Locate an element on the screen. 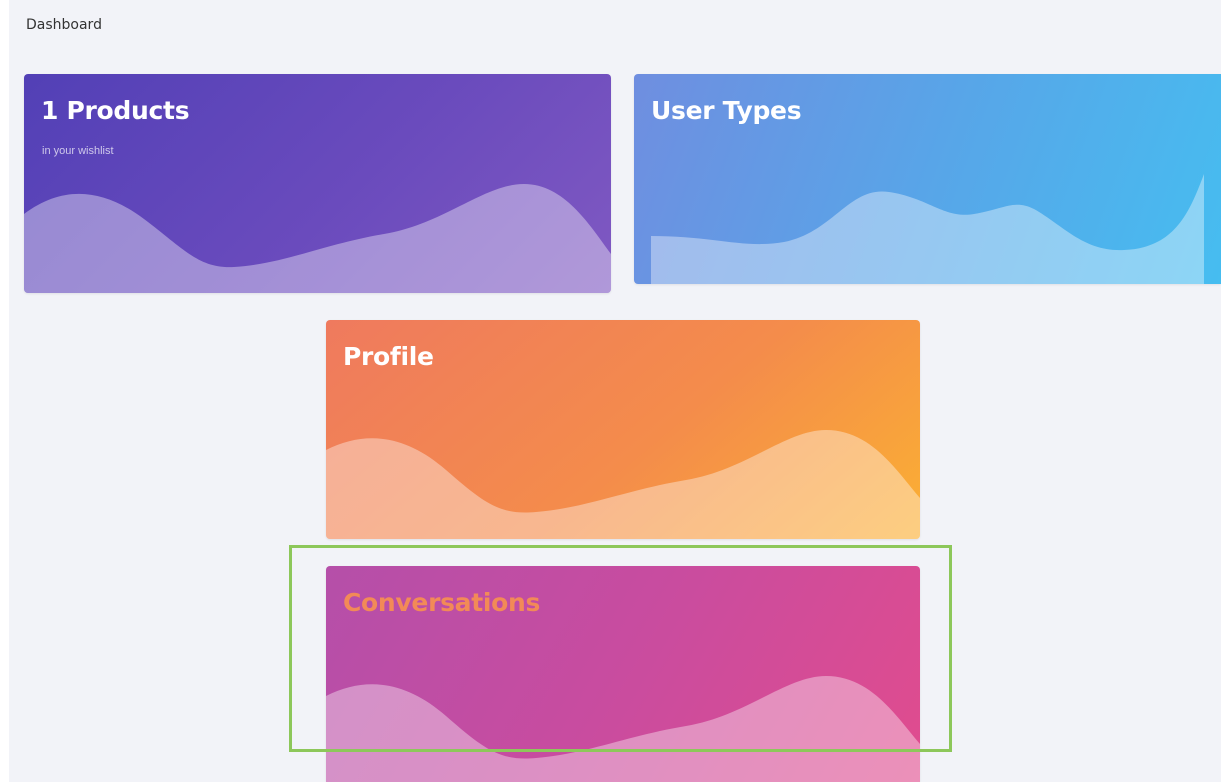  profile-card: Profile is located at coordinates (623, 429).